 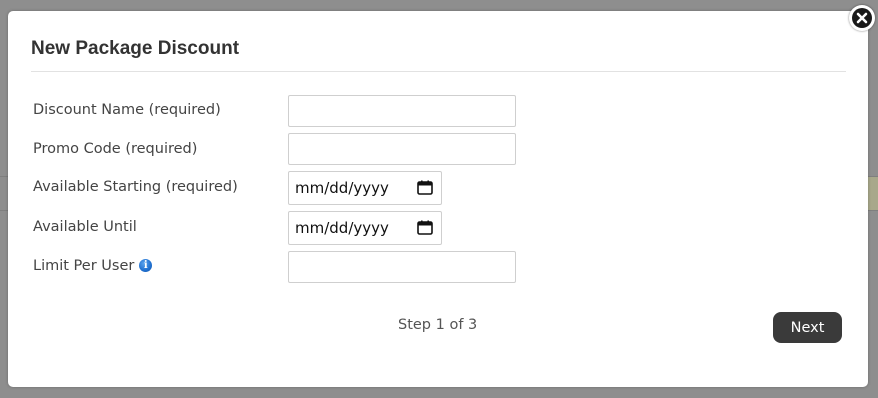 I want to click on next-button: Next, so click(x=807, y=327).